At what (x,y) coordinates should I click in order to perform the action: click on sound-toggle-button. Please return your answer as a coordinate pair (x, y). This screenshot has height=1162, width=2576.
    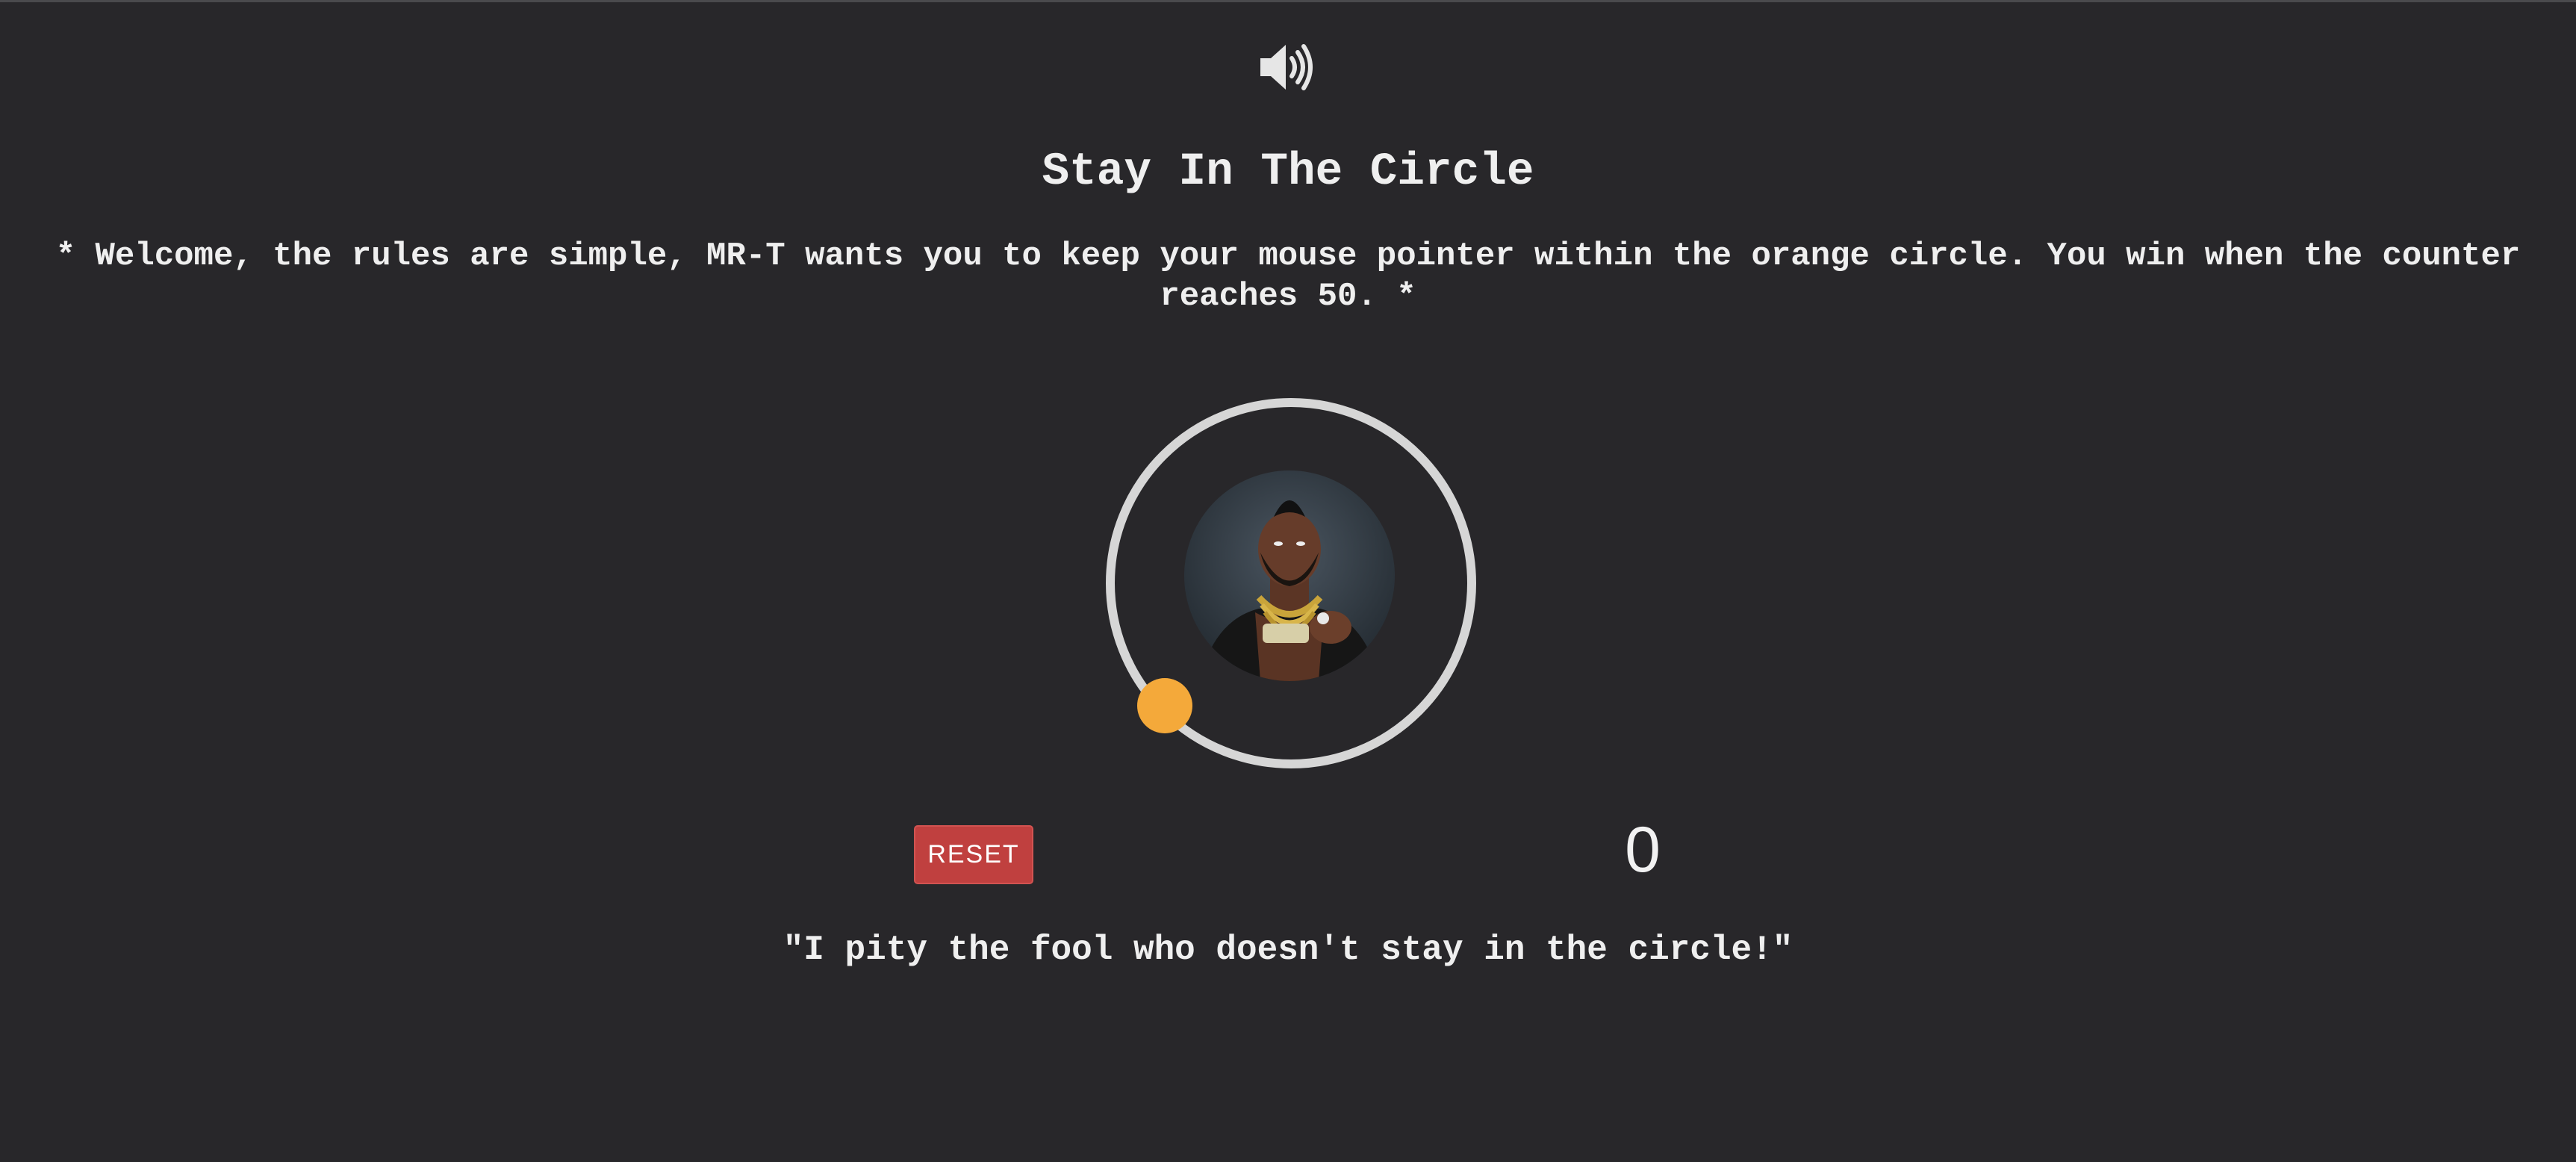
    Looking at the image, I should click on (1287, 67).